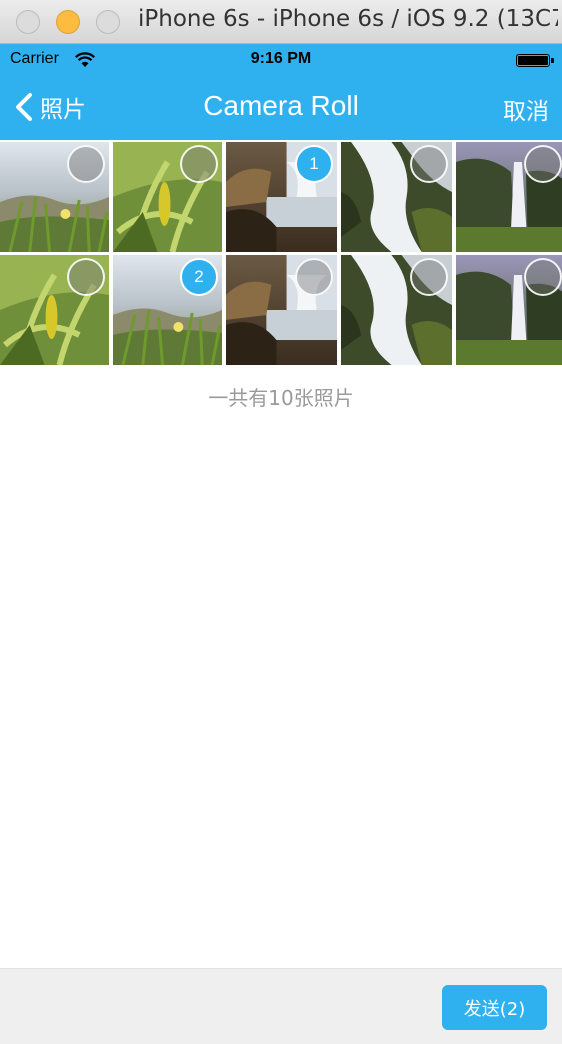 This screenshot has width=562, height=1044. Describe the element at coordinates (281, 1006) in the screenshot. I see `bottom-toolbar: 发送(2)` at that location.